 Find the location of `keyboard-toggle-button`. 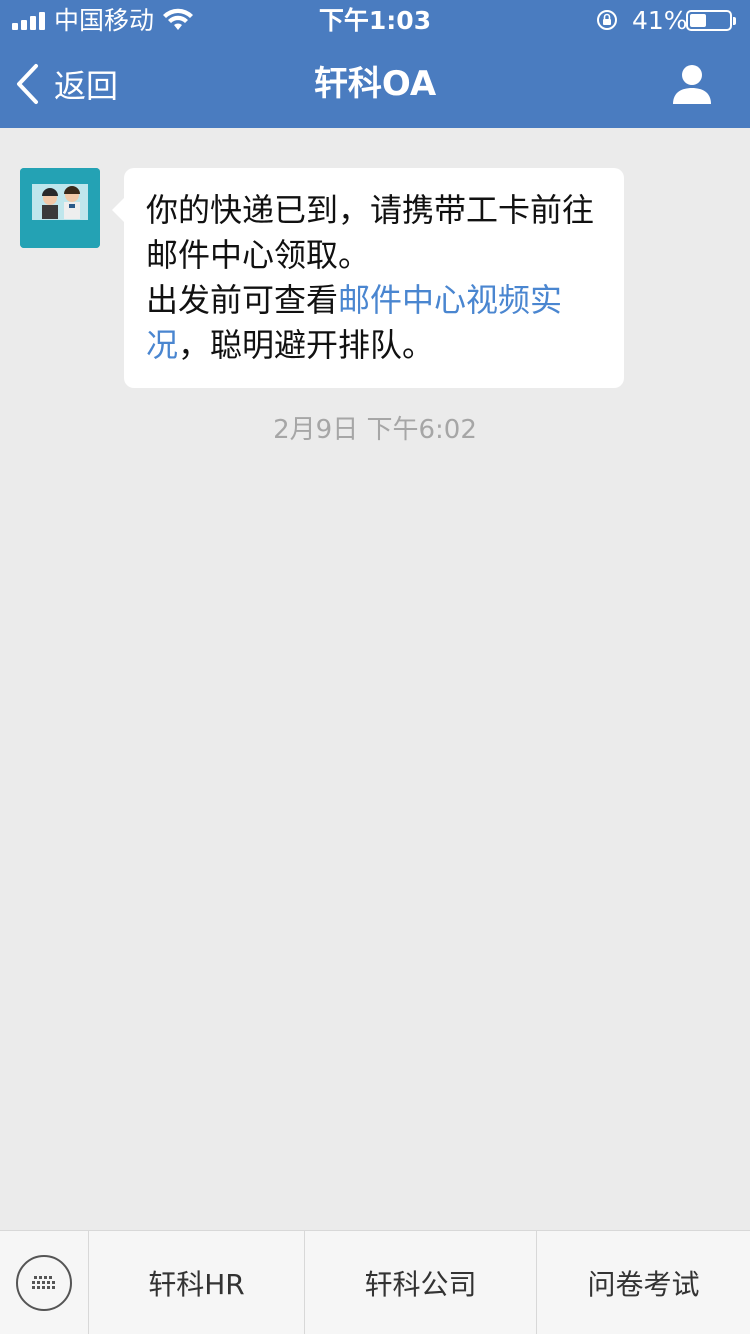

keyboard-toggle-button is located at coordinates (44, 1282).